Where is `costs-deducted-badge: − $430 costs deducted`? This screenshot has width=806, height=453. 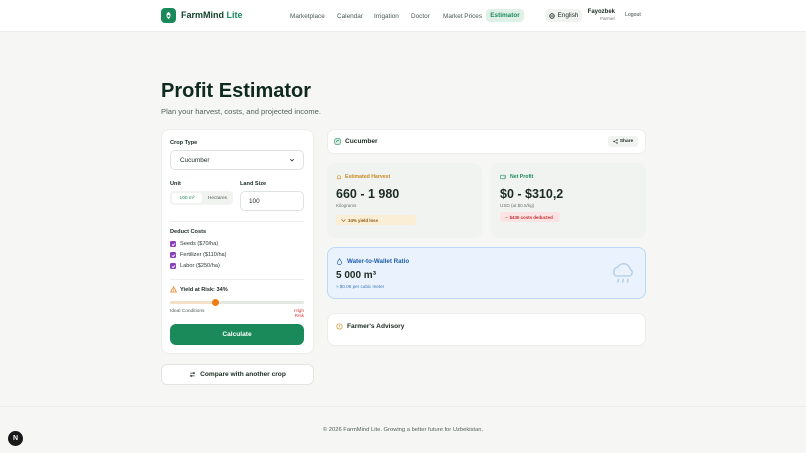 costs-deducted-badge: − $430 costs deducted is located at coordinates (530, 217).